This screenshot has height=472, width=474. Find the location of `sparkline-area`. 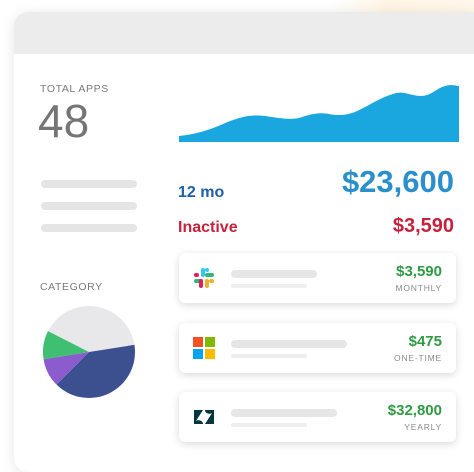

sparkline-area is located at coordinates (319, 113).